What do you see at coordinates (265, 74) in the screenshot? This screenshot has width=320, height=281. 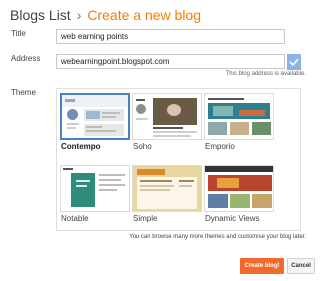 I see `address-availability-hint: This blog address is available.` at bounding box center [265, 74].